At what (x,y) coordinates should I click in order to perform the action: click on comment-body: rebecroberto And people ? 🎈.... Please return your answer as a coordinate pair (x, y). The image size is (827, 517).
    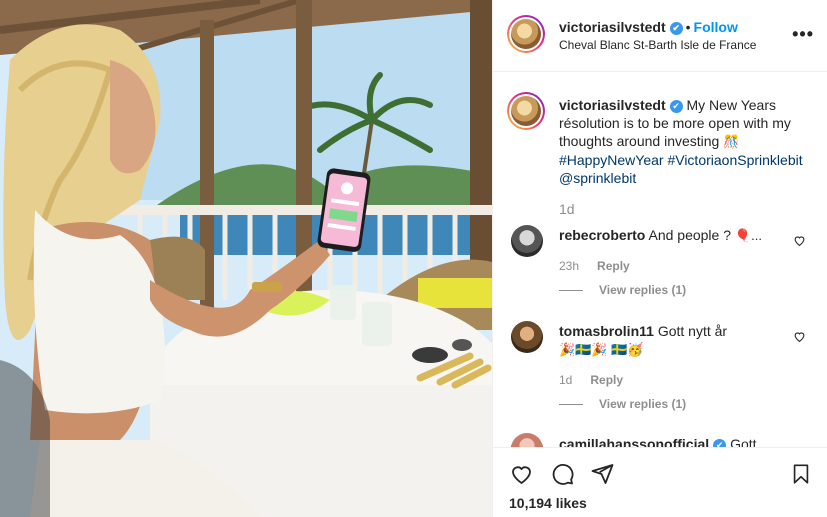
    Looking at the image, I should click on (669, 235).